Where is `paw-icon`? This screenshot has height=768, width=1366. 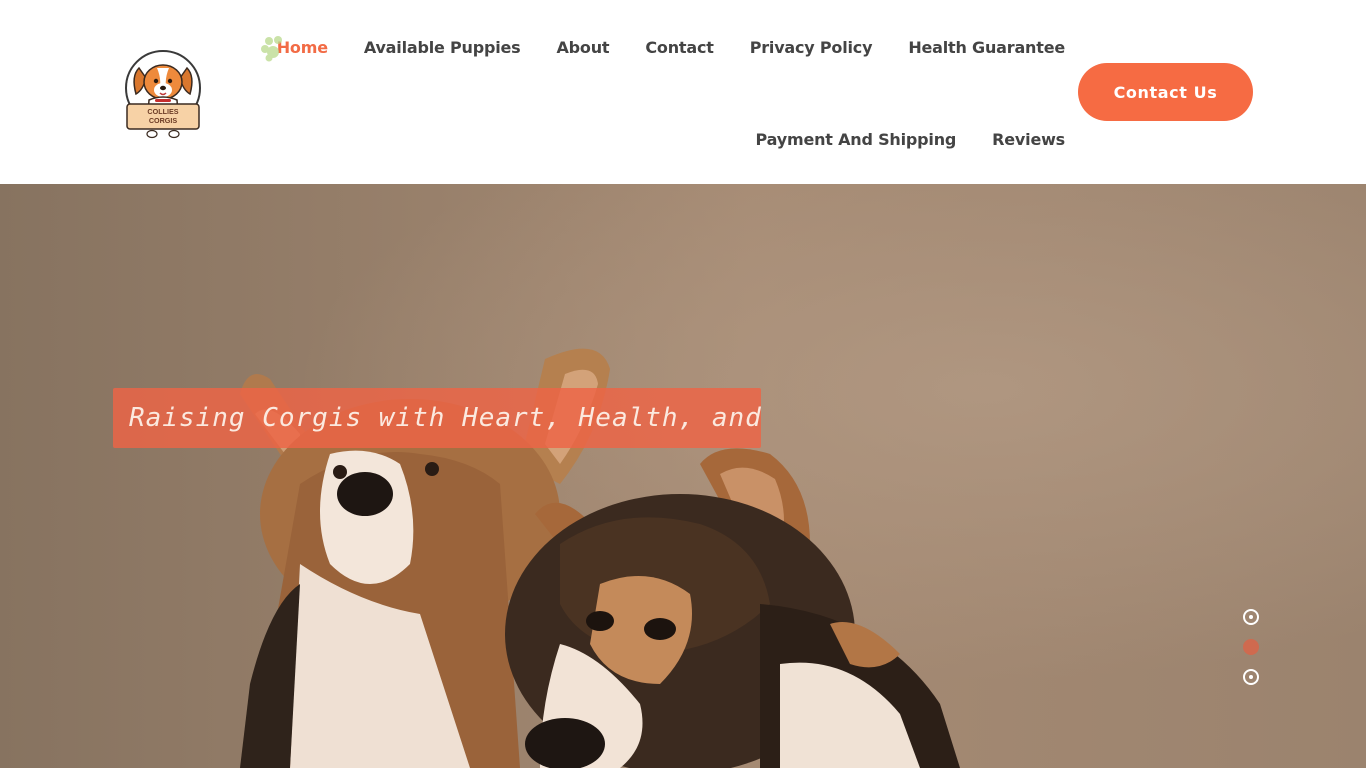
paw-icon is located at coordinates (271, 48).